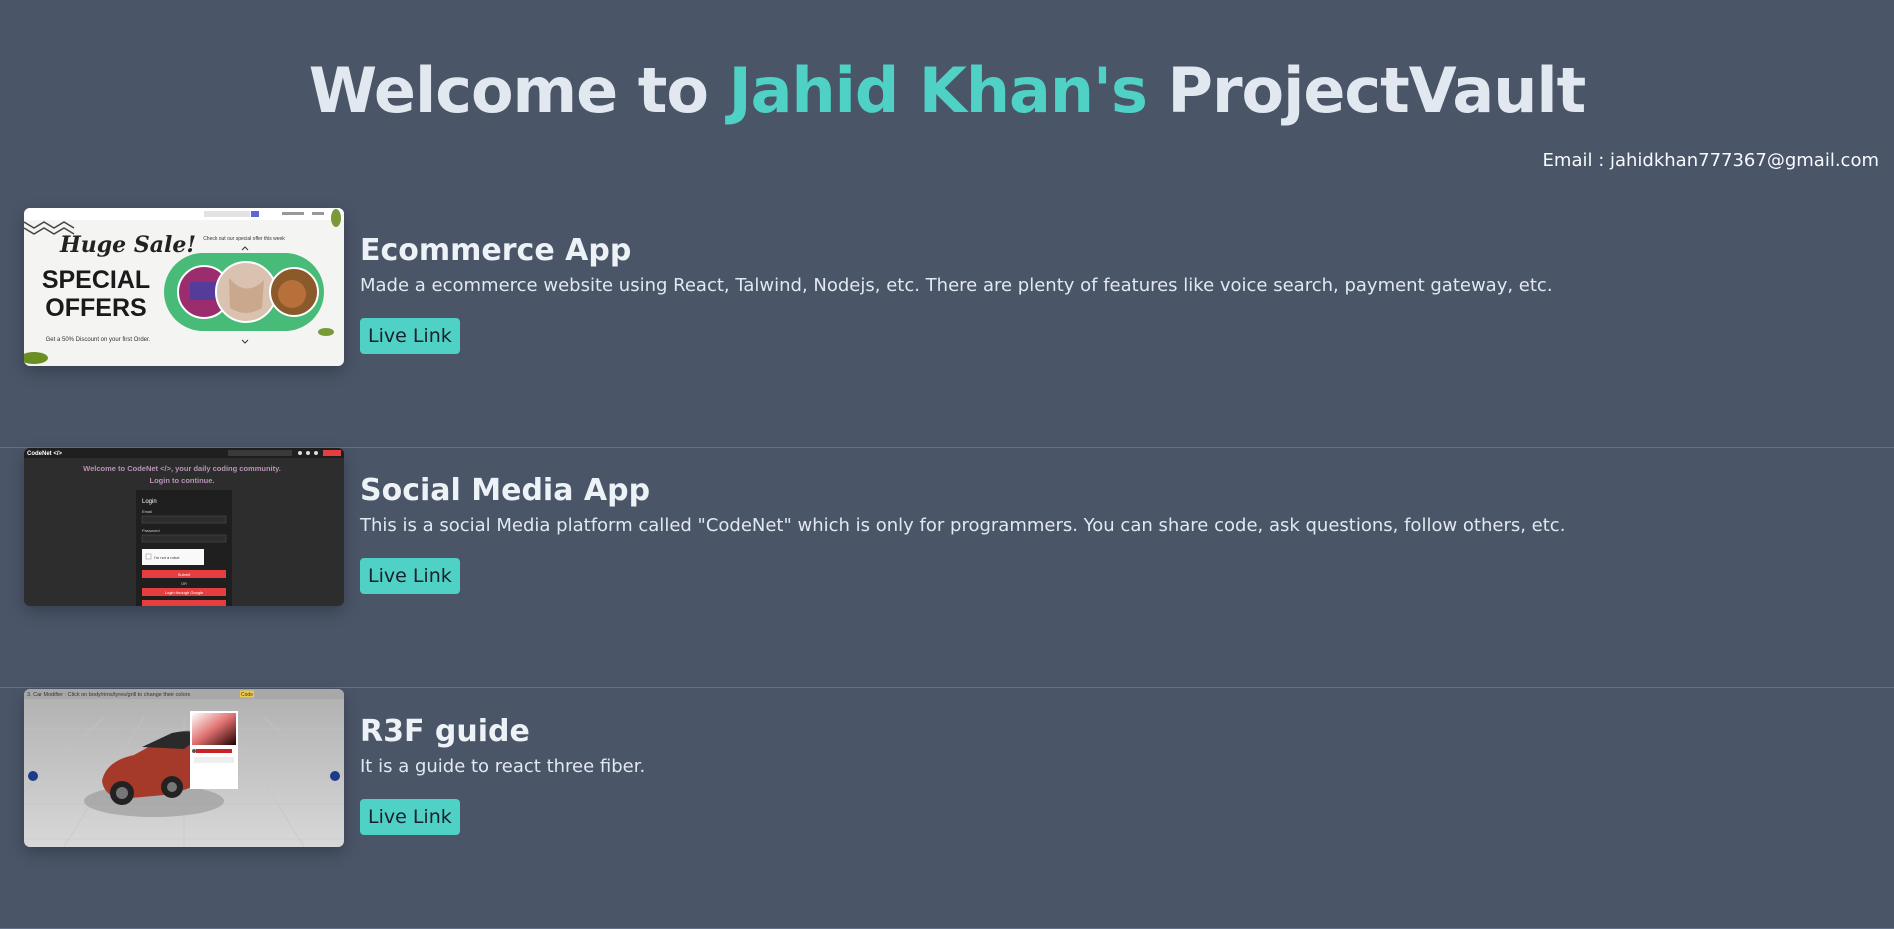 This screenshot has width=1894, height=929. What do you see at coordinates (496, 250) in the screenshot?
I see `project-title: Ecommerce App` at bounding box center [496, 250].